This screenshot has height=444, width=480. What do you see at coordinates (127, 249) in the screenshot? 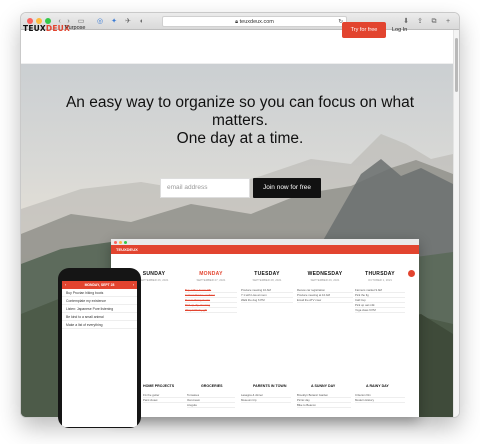
I see `app-preview-logo: TEUXDEUX` at bounding box center [127, 249].